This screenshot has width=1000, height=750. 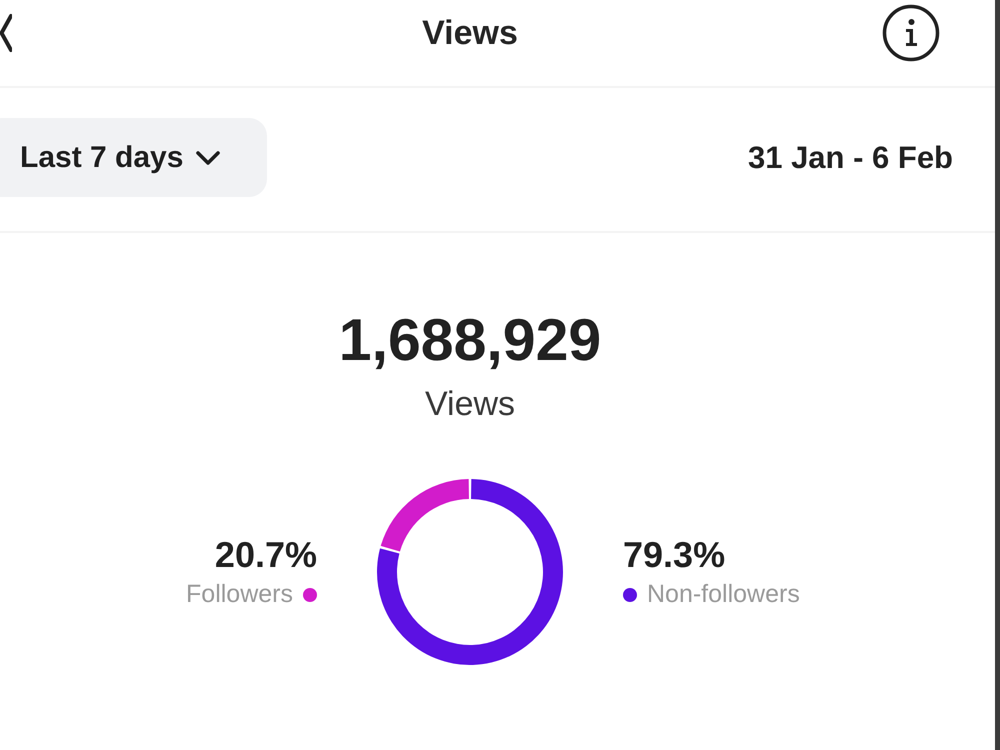 I want to click on chevron-down-icon, so click(x=208, y=158).